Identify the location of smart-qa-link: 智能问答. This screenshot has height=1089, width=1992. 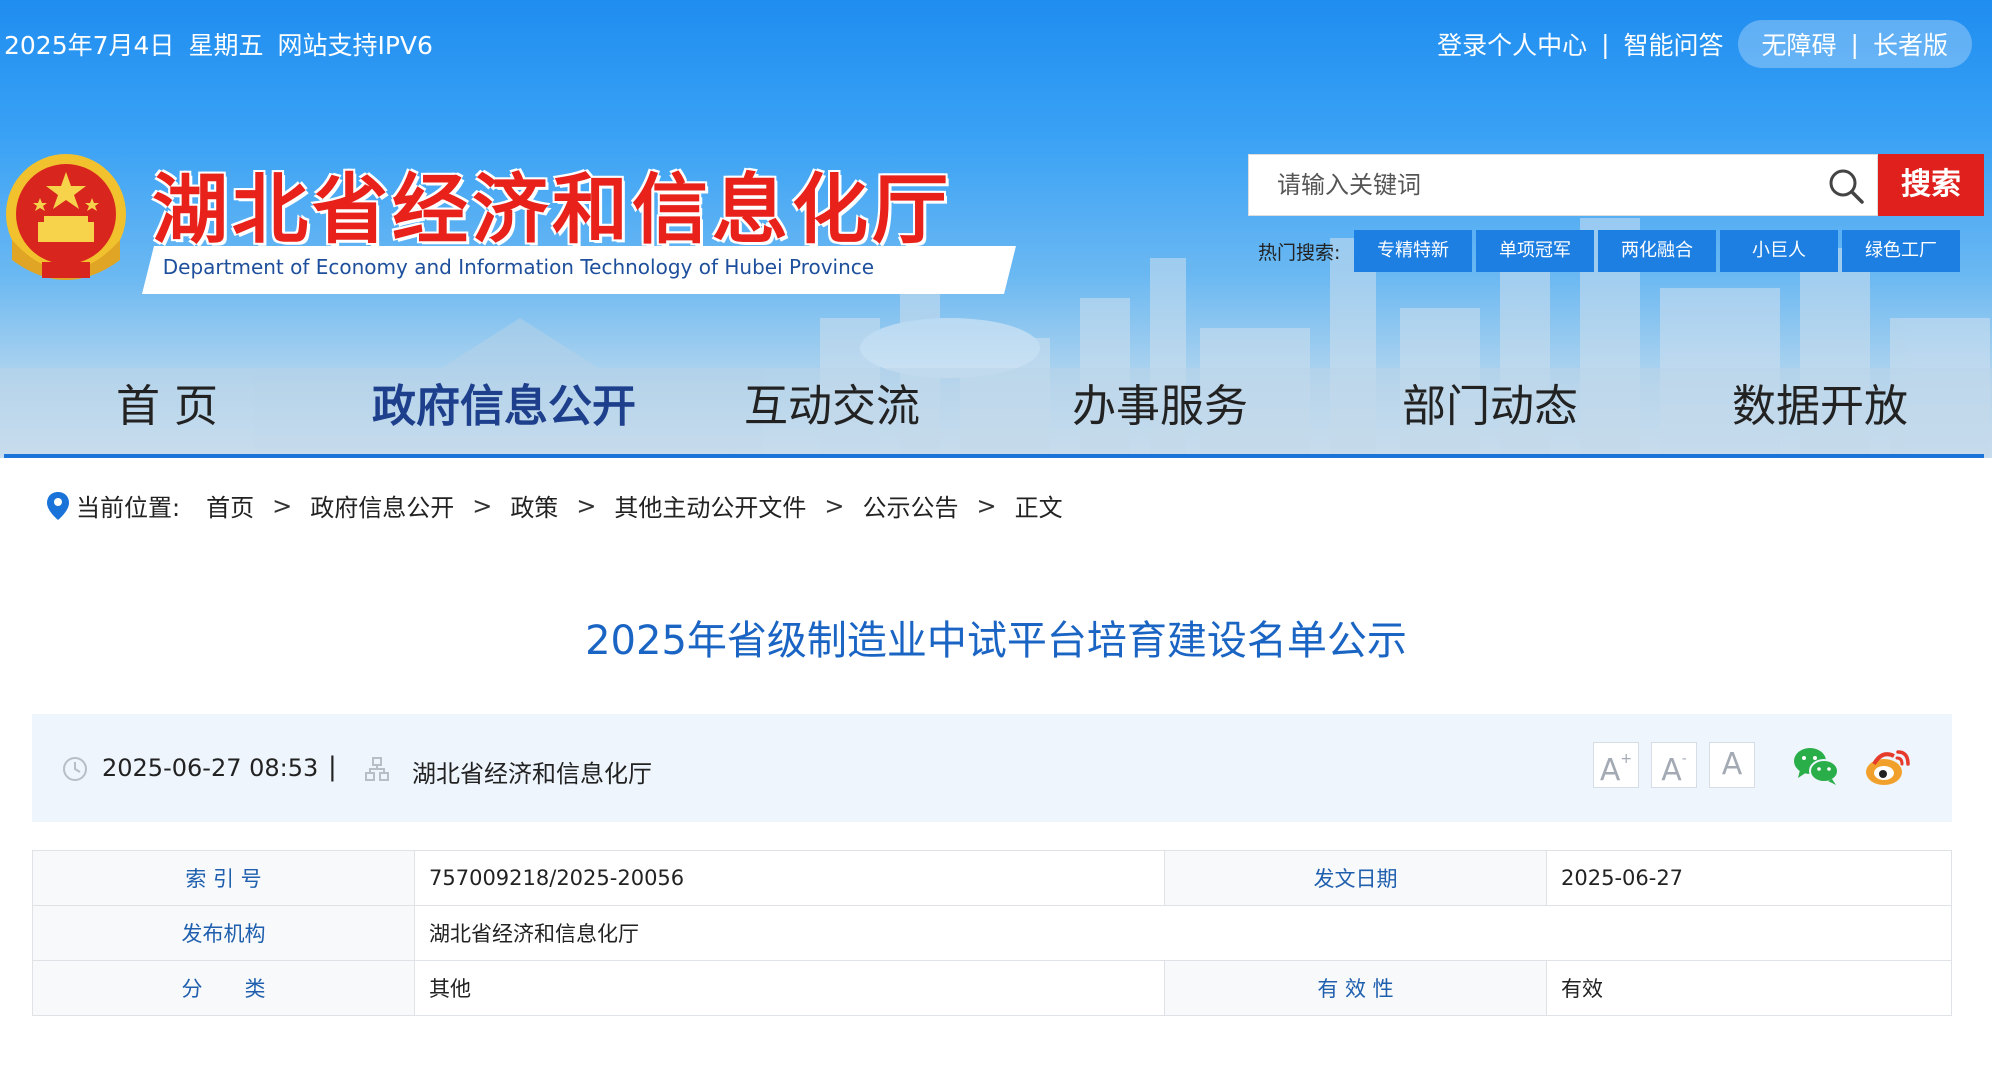
(1674, 44).